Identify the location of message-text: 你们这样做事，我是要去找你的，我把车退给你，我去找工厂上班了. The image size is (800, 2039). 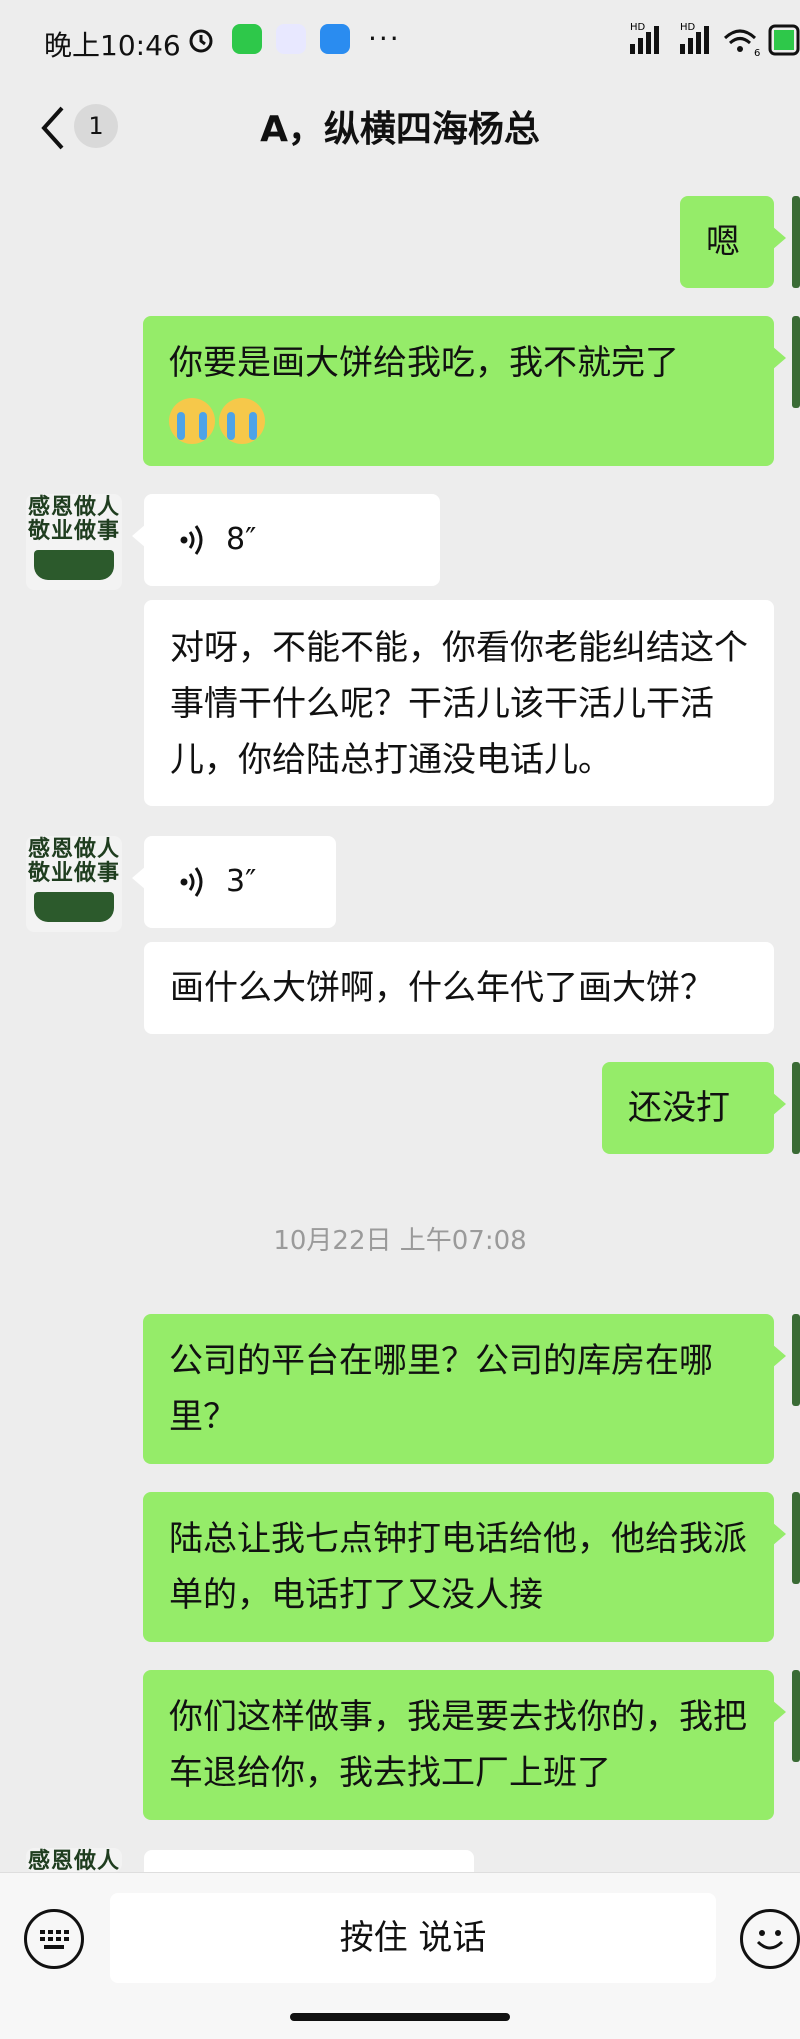
(458, 1745).